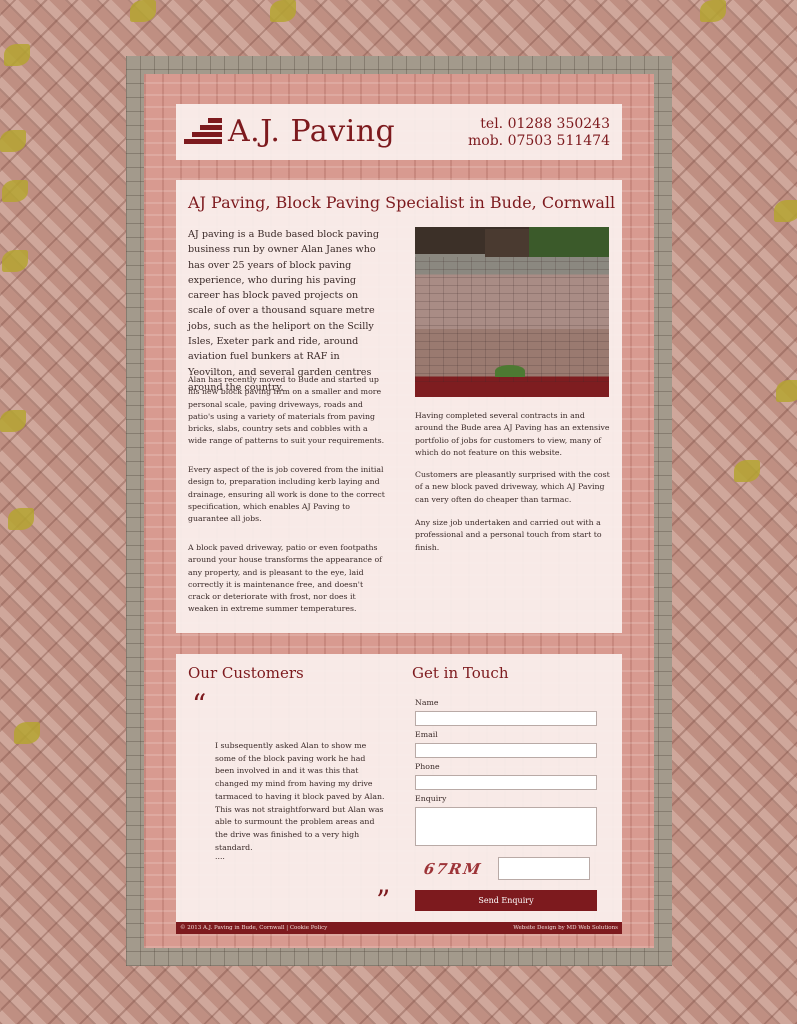  I want to click on contact-title: Get in Touch, so click(460, 673).